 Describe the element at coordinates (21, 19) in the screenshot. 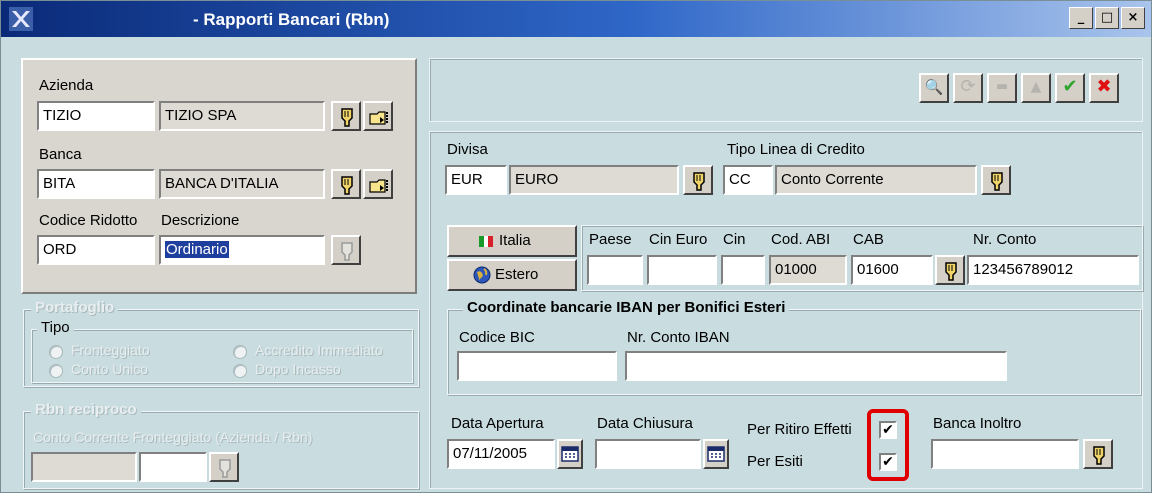

I see `app-icon` at that location.